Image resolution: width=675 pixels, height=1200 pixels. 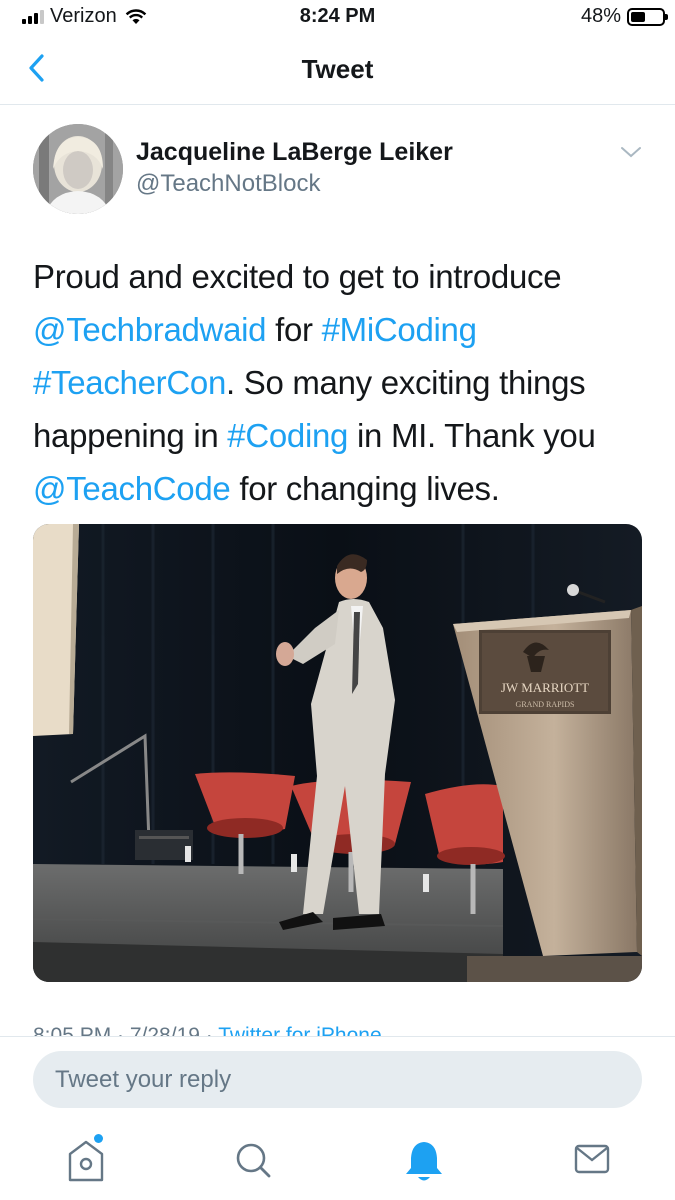 What do you see at coordinates (338, 169) in the screenshot?
I see `tweet-author: Jacqueline LaBerge Leiker @TeachNotBlock` at bounding box center [338, 169].